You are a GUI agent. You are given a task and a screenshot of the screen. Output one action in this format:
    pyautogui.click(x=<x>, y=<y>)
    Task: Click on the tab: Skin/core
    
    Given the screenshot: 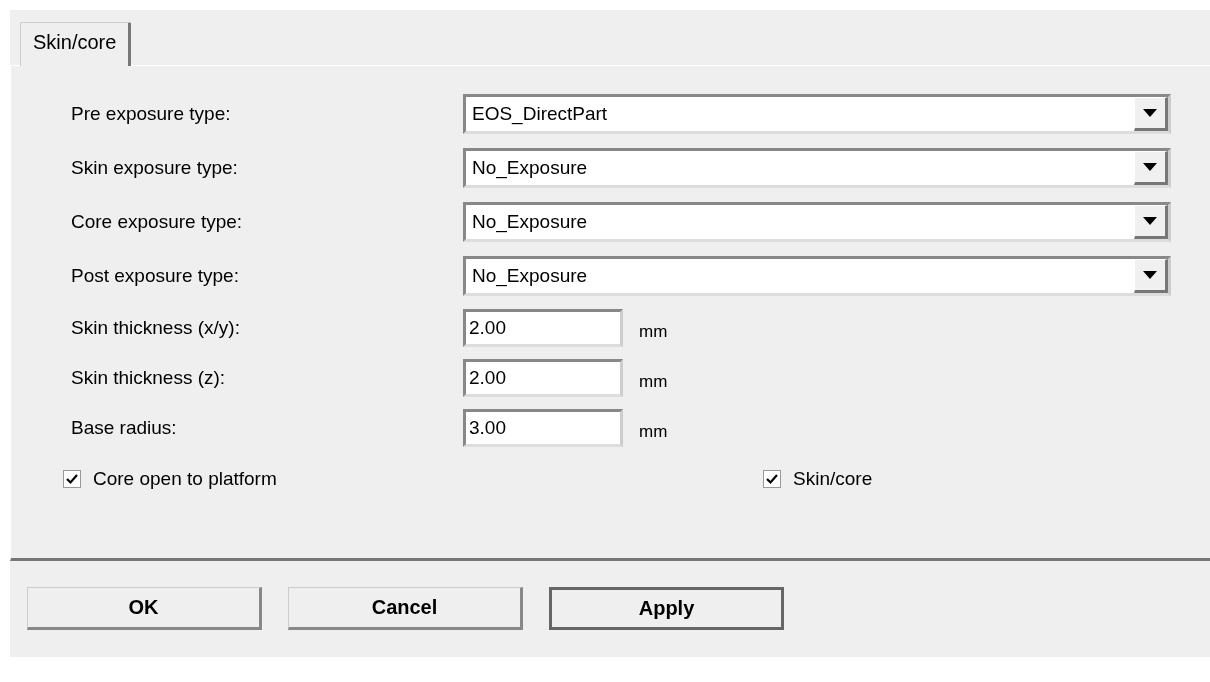 What is the action you would take?
    pyautogui.click(x=76, y=44)
    